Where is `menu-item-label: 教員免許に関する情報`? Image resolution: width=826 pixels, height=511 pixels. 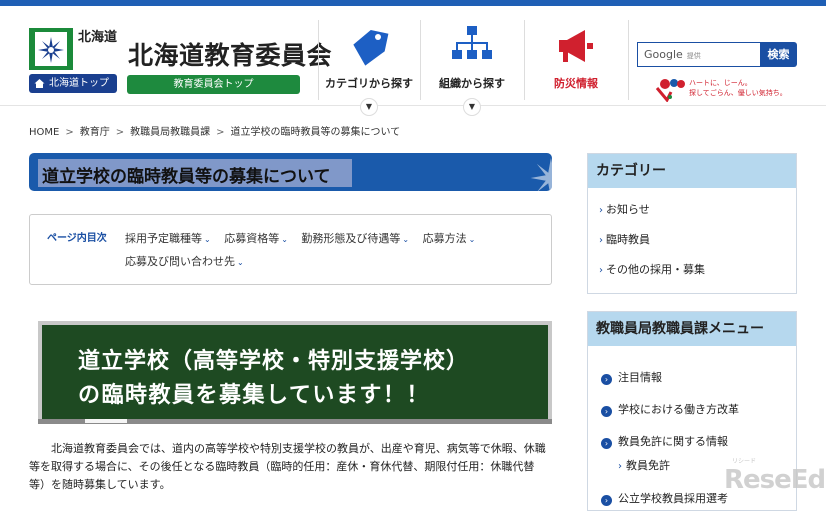 menu-item-label: 教員免許に関する情報 is located at coordinates (673, 441).